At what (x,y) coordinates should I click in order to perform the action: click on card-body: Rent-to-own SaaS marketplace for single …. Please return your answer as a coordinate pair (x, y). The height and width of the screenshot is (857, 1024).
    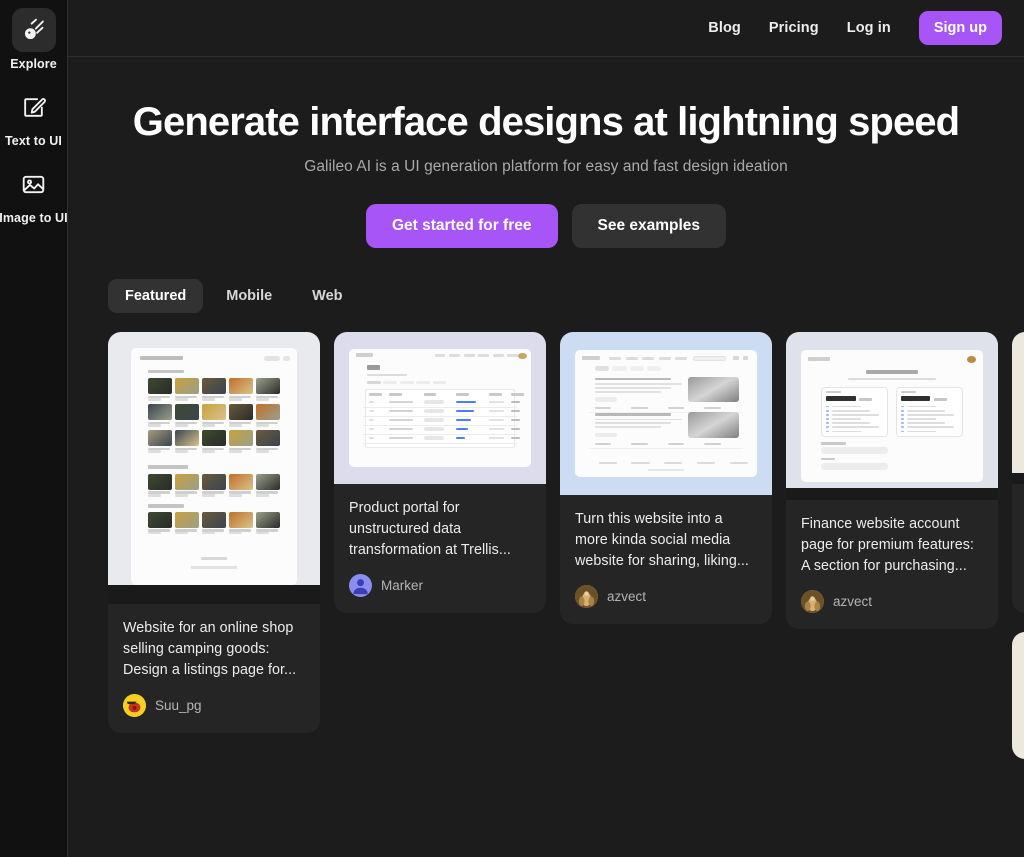
    Looking at the image, I should click on (1018, 548).